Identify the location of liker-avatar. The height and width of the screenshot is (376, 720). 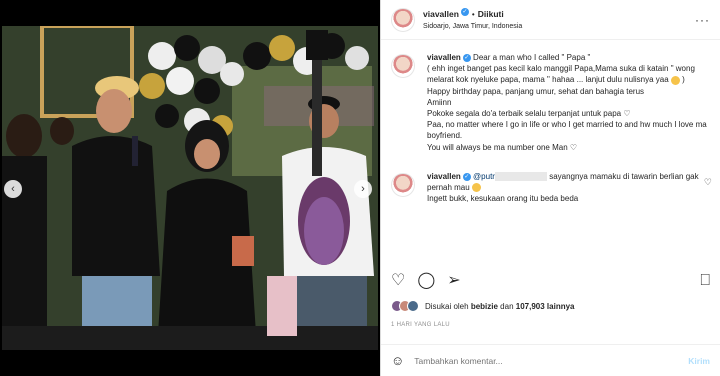
(413, 306).